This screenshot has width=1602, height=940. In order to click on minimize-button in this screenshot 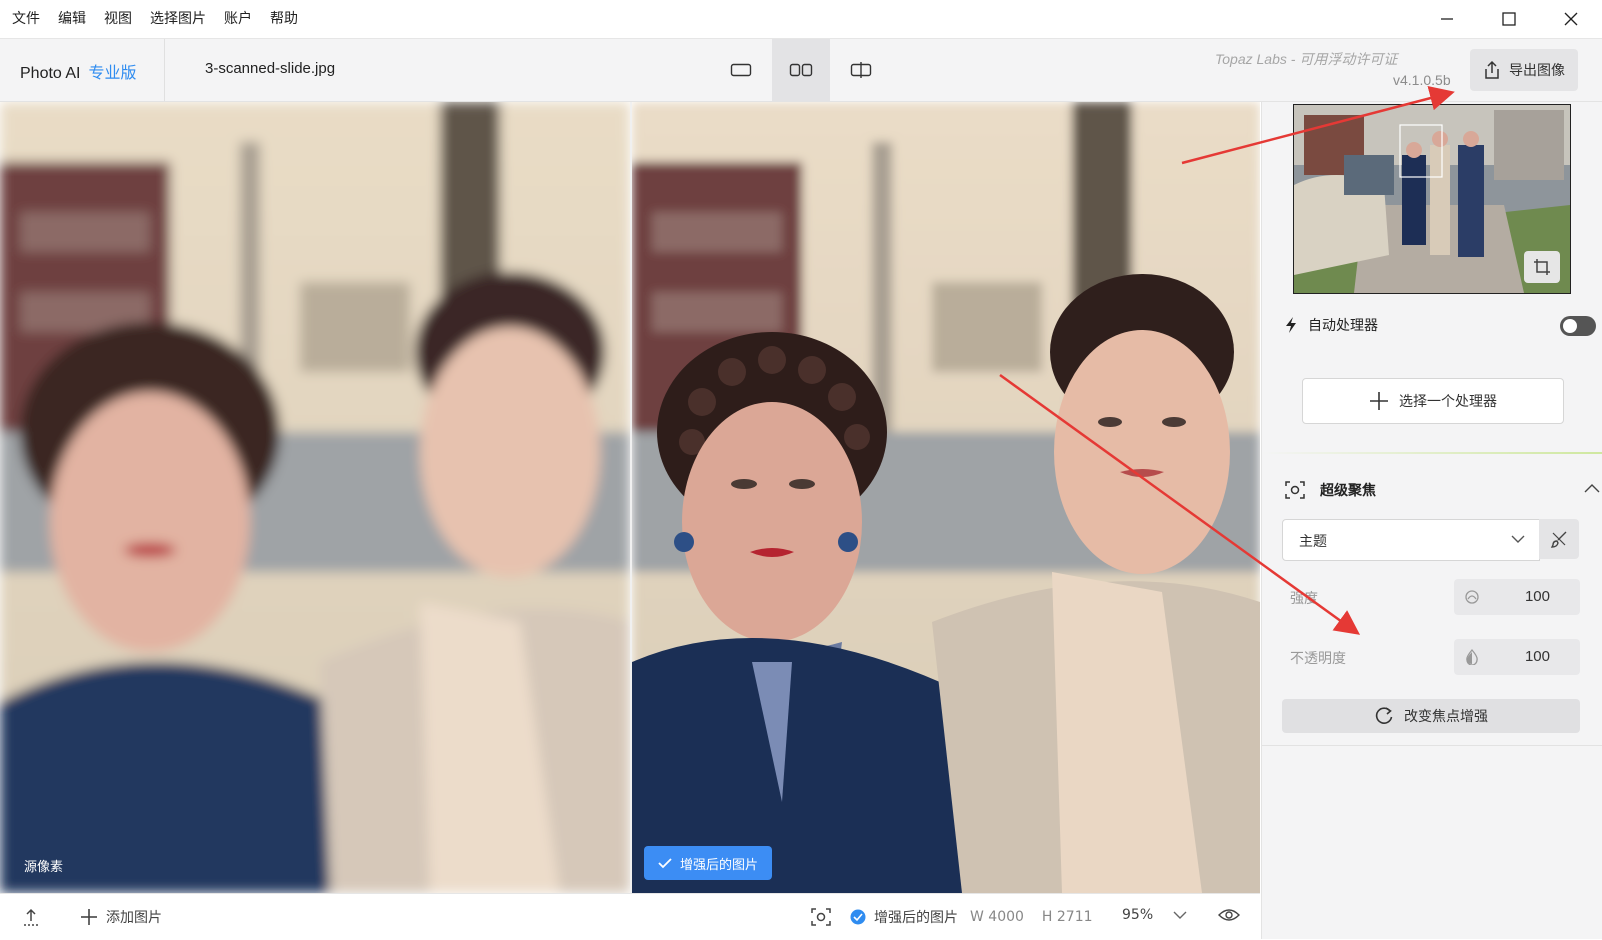, I will do `click(1447, 19)`.